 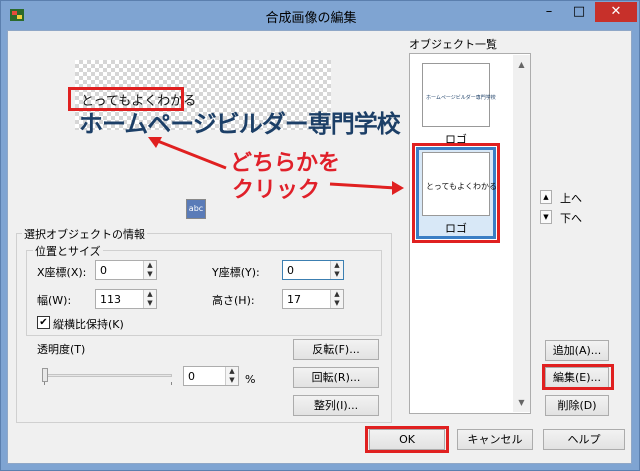 I want to click on transparency-spin-arrows: ▲ ▼, so click(x=231, y=376).